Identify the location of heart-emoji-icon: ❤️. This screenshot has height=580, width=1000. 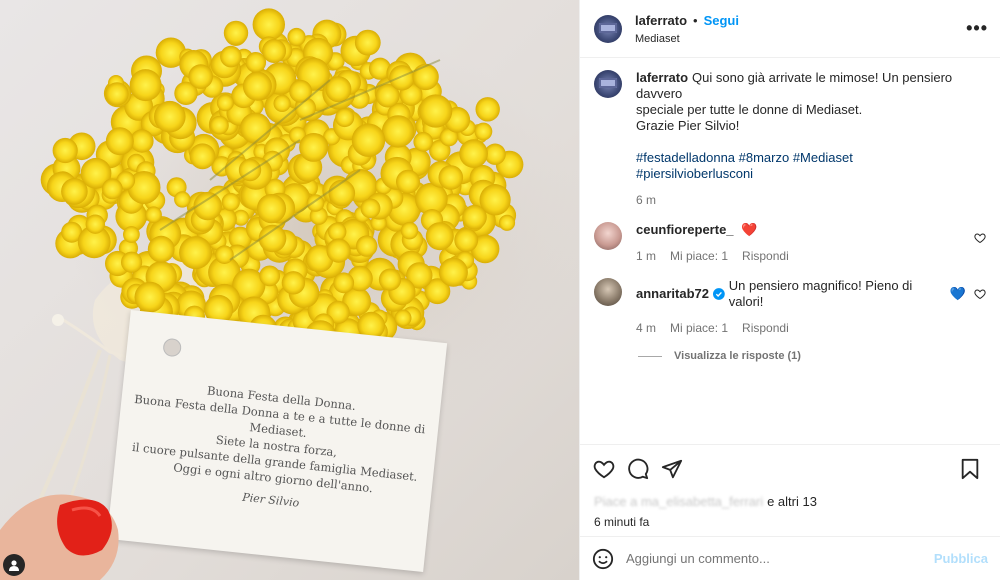
(749, 229).